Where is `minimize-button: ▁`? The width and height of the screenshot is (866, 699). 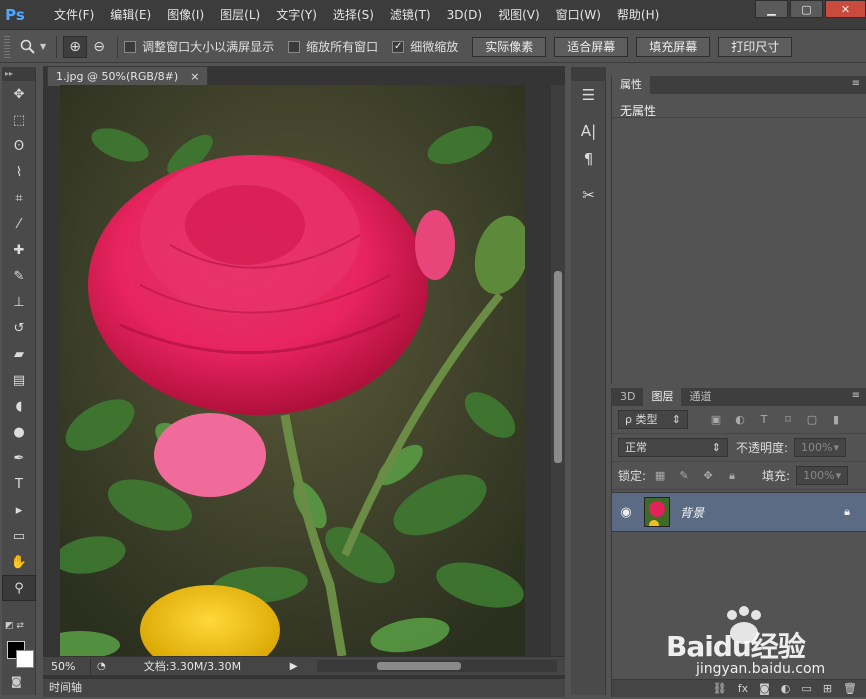
minimize-button: ▁ is located at coordinates (771, 9).